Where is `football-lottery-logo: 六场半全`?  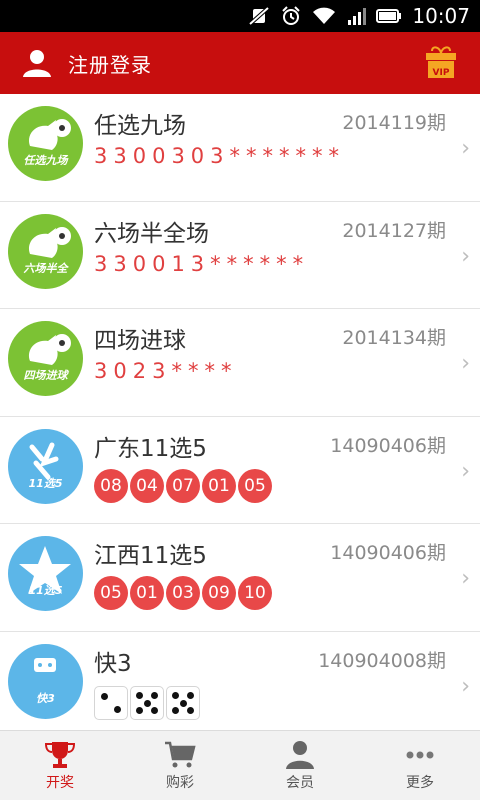
football-lottery-logo: 六场半全 is located at coordinates (45, 251).